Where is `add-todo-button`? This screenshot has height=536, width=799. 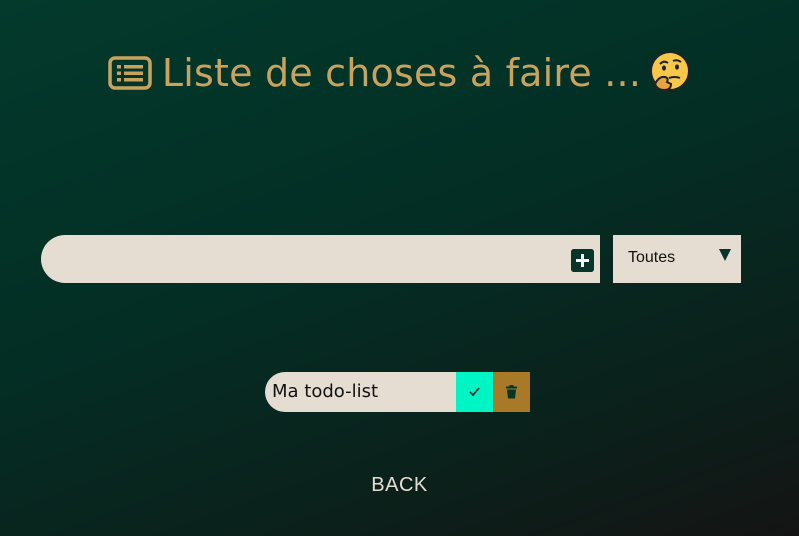
add-todo-button is located at coordinates (582, 260).